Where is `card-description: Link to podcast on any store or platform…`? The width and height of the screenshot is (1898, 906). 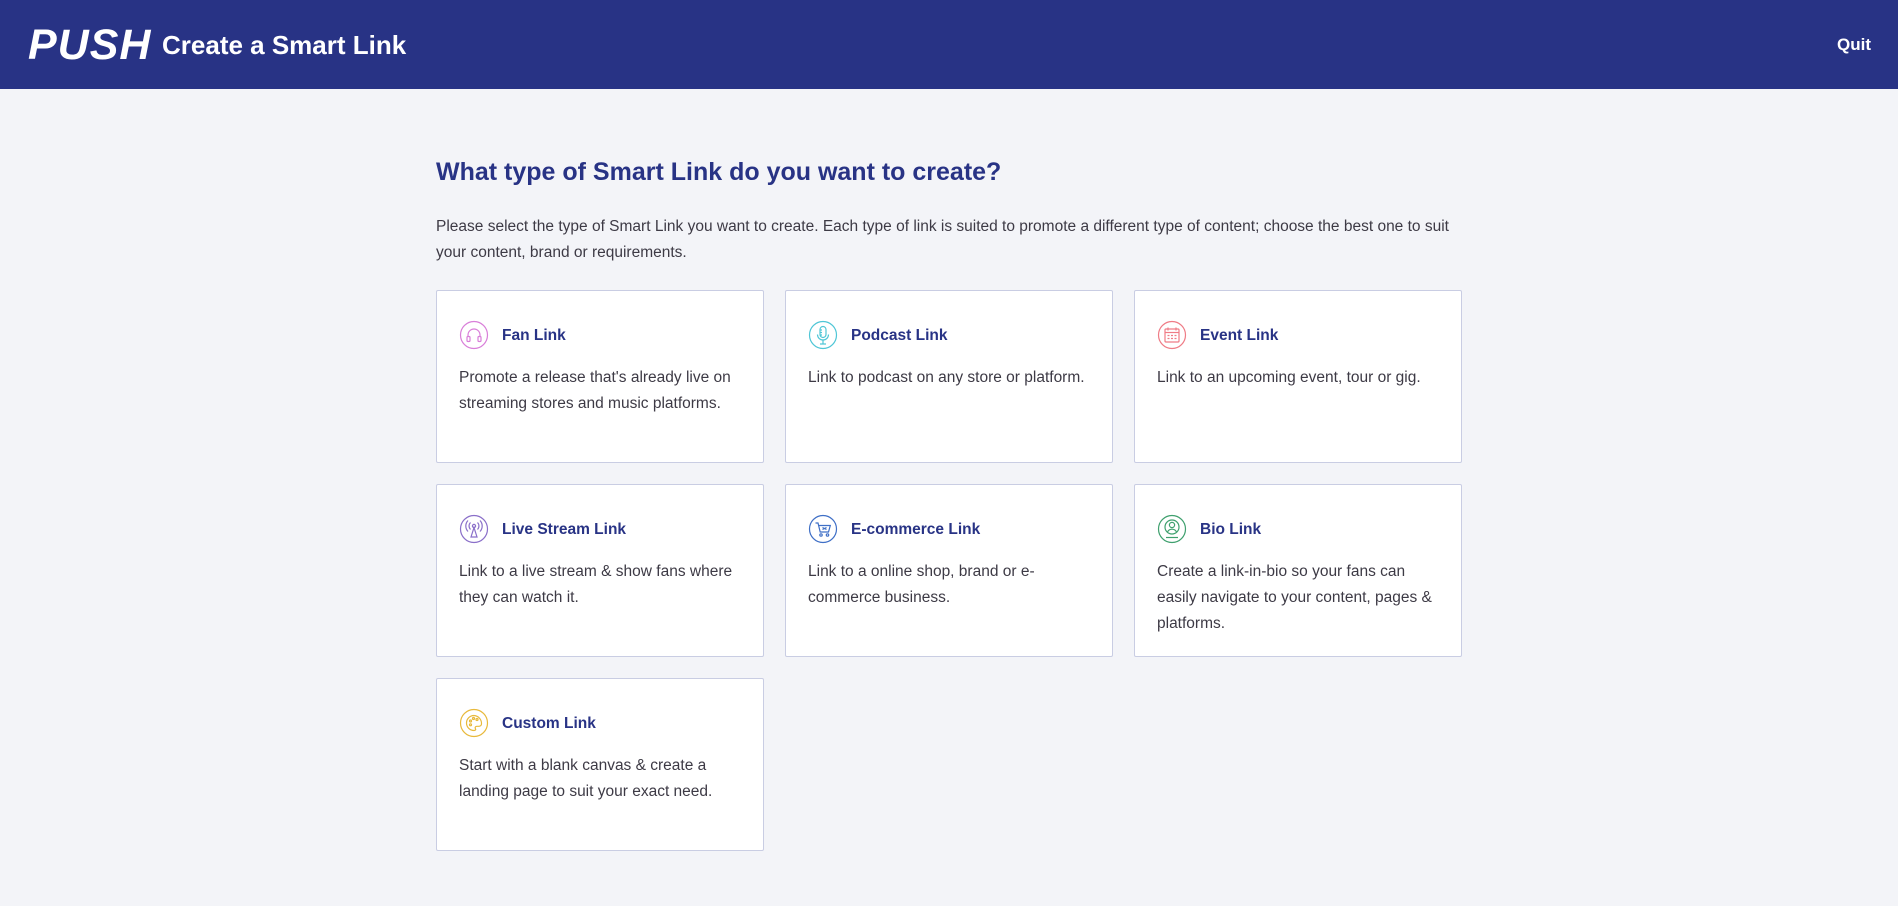
card-description: Link to podcast on any store or platform… is located at coordinates (946, 377).